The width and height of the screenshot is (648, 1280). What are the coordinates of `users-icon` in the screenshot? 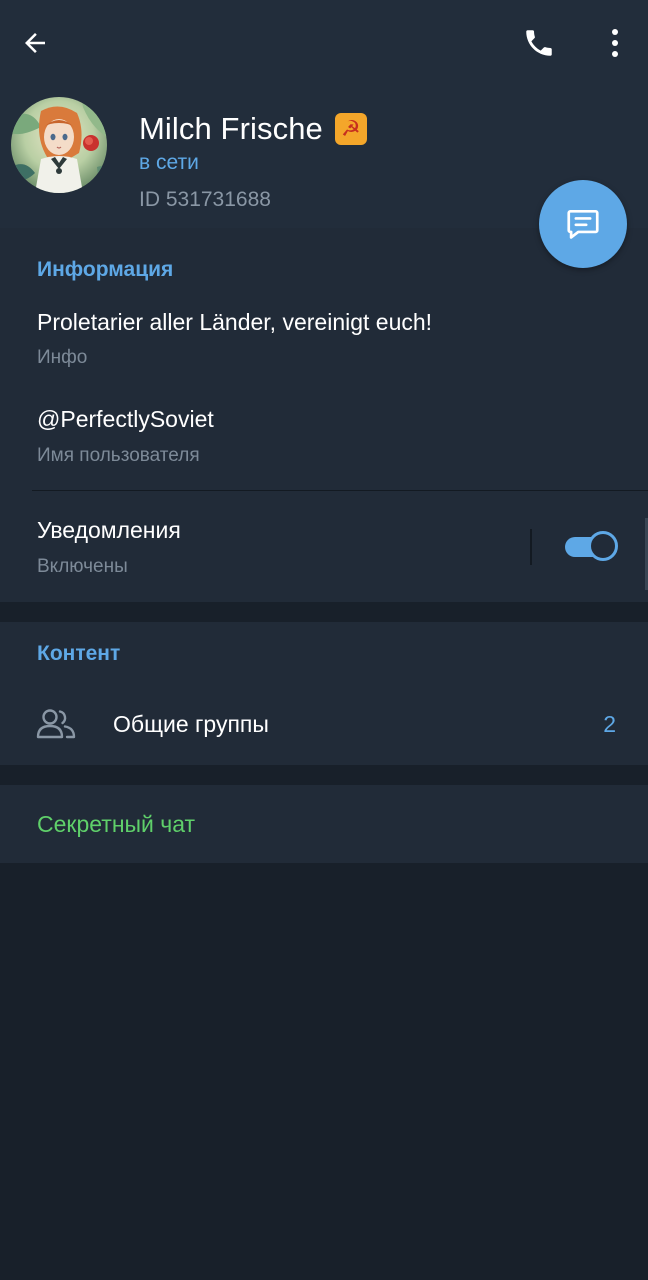 It's located at (56, 724).